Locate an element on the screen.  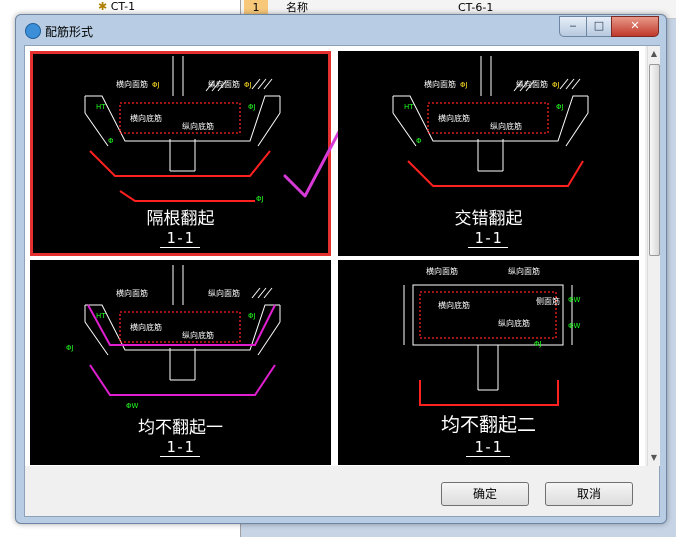
label-longitudinal-bottom: 纵向底筋 is located at coordinates (198, 126).